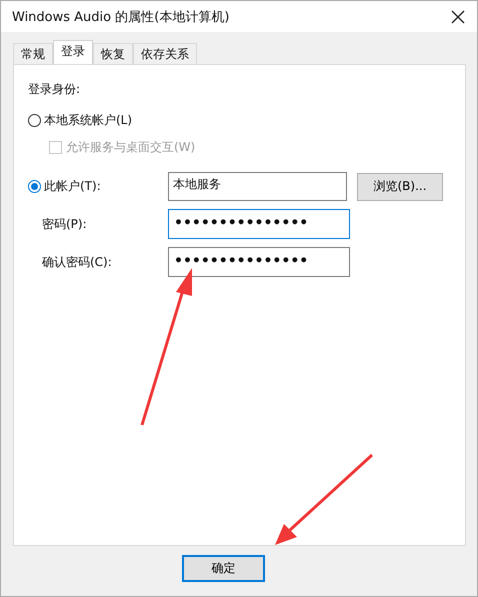 The height and width of the screenshot is (597, 478). Describe the element at coordinates (223, 568) in the screenshot. I see `ok-button: 确定` at that location.